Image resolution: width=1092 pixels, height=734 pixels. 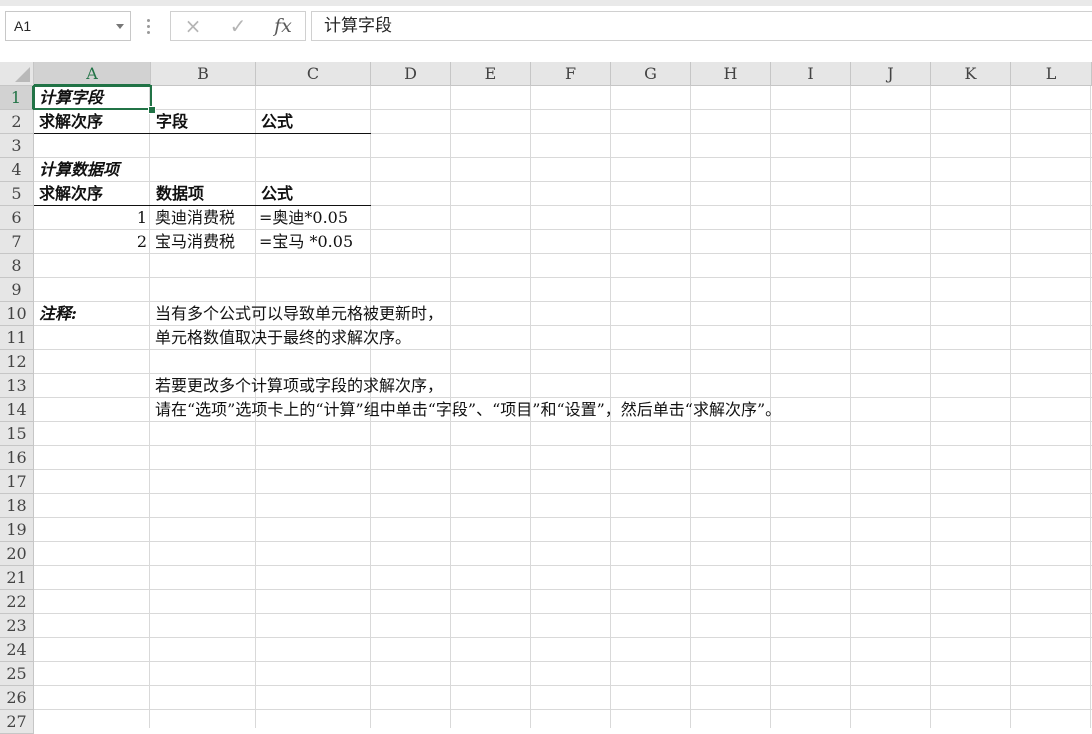 I want to click on column-header-f: F, so click(x=571, y=74).